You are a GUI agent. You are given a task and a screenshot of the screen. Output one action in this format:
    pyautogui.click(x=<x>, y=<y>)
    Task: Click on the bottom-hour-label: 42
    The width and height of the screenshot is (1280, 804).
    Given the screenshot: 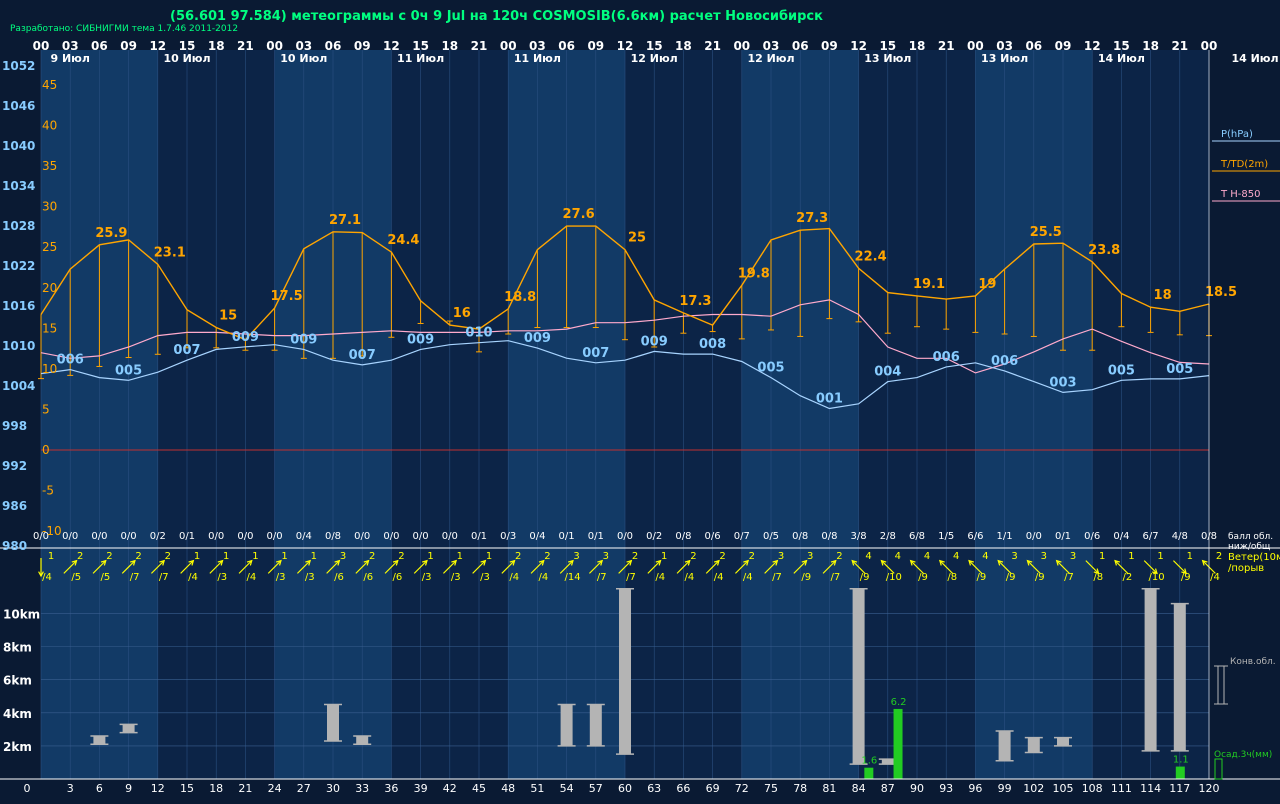 What is the action you would take?
    pyautogui.click(x=450, y=788)
    